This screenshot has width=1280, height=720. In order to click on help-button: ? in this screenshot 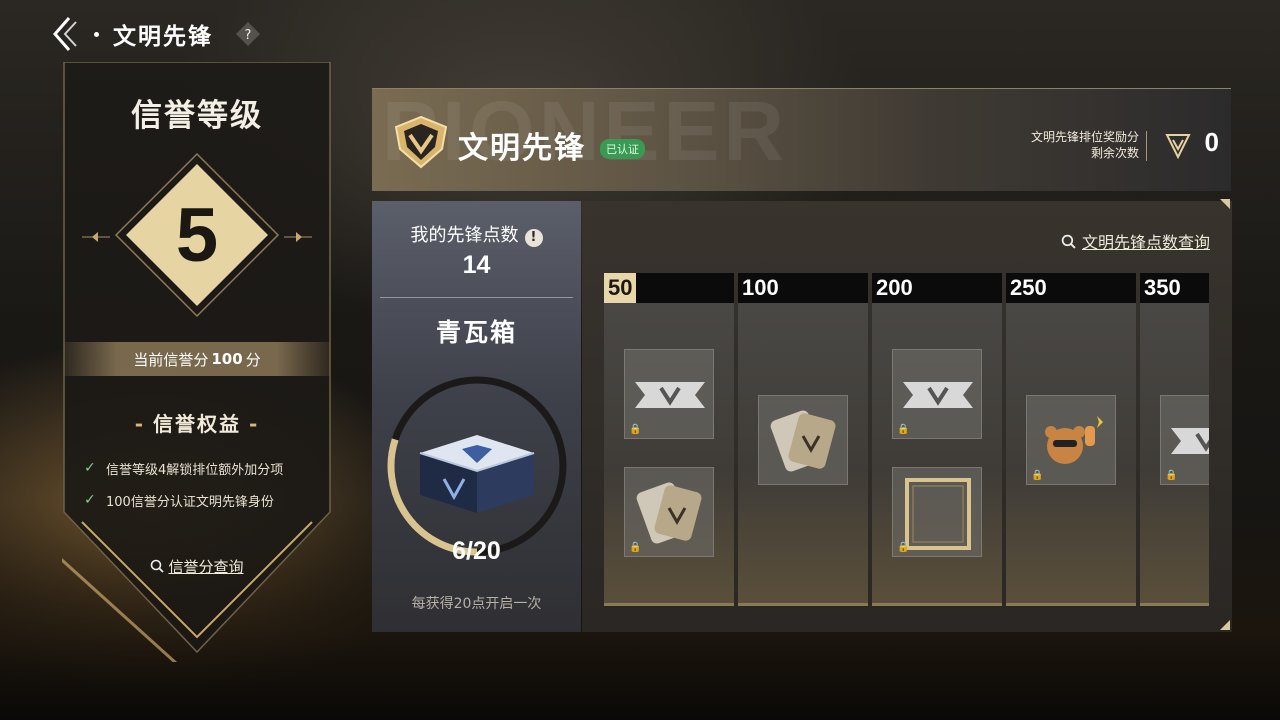, I will do `click(248, 34)`.